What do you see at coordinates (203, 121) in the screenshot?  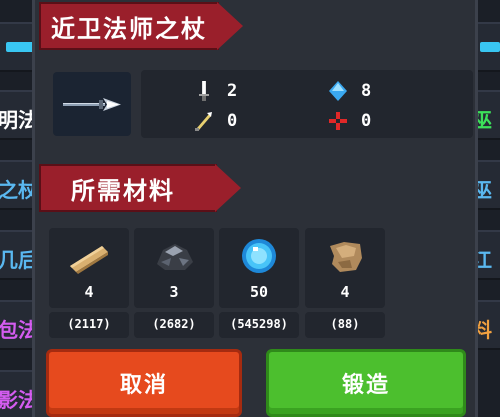 I see `dagger-slash-icon` at bounding box center [203, 121].